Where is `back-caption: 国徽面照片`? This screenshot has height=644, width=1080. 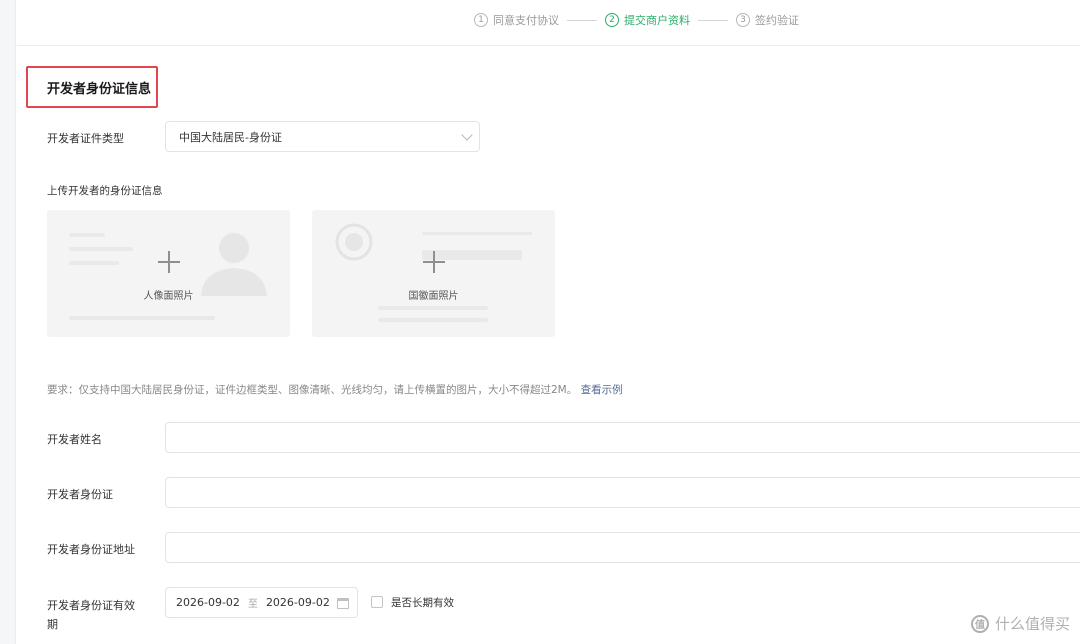 back-caption: 国徽面照片 is located at coordinates (433, 296).